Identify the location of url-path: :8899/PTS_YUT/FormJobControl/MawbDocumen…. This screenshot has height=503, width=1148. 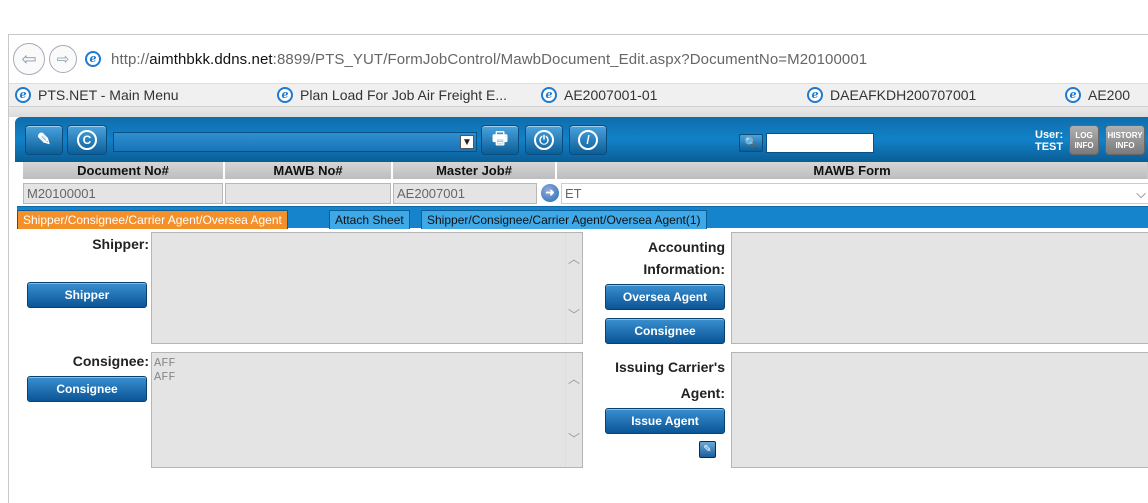
(570, 59).